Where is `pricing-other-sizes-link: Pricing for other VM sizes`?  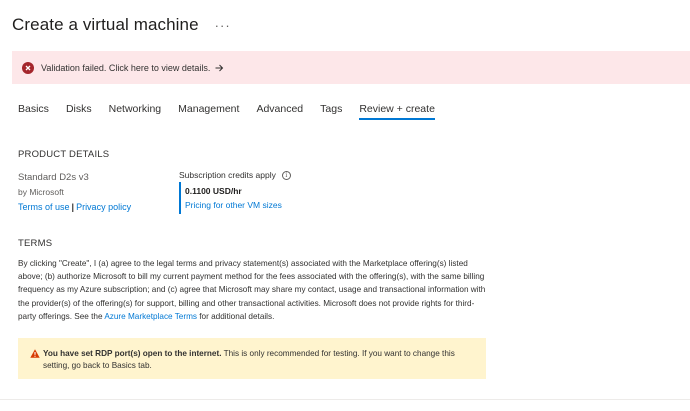
pricing-other-sizes-link: Pricing for other VM sizes is located at coordinates (233, 205).